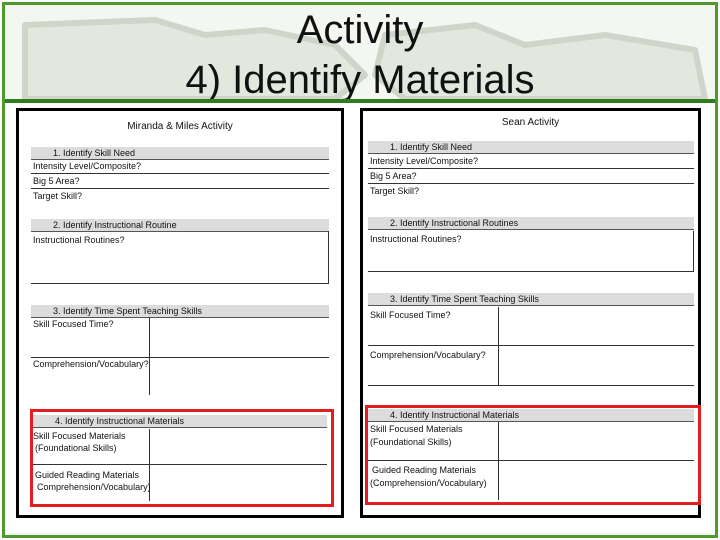 The image size is (720, 540). I want to click on guided-reading-sub: (Comprehension/Vocabulary), so click(428, 483).